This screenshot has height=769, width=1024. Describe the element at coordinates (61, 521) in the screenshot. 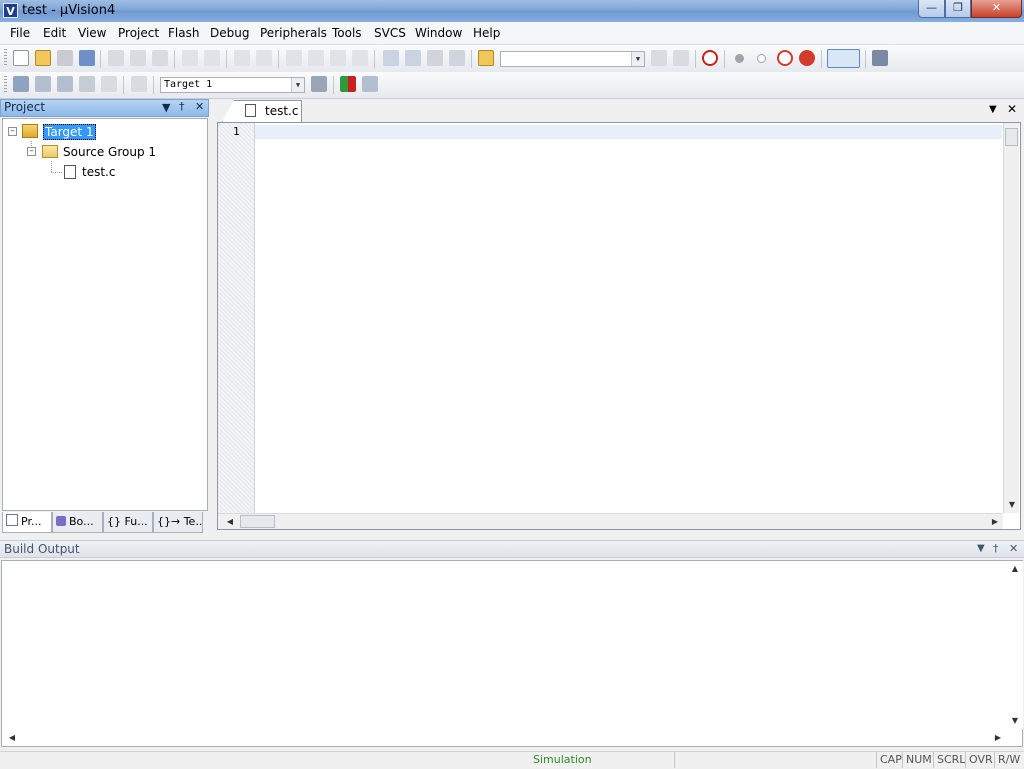

I see `books-tab-icon` at that location.